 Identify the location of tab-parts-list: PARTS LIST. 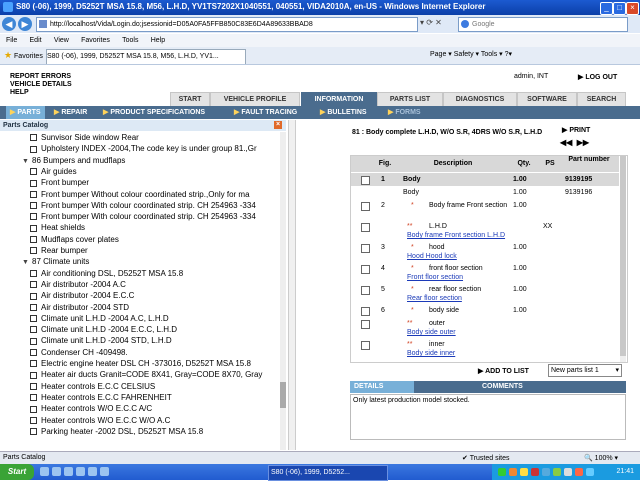
(410, 99).